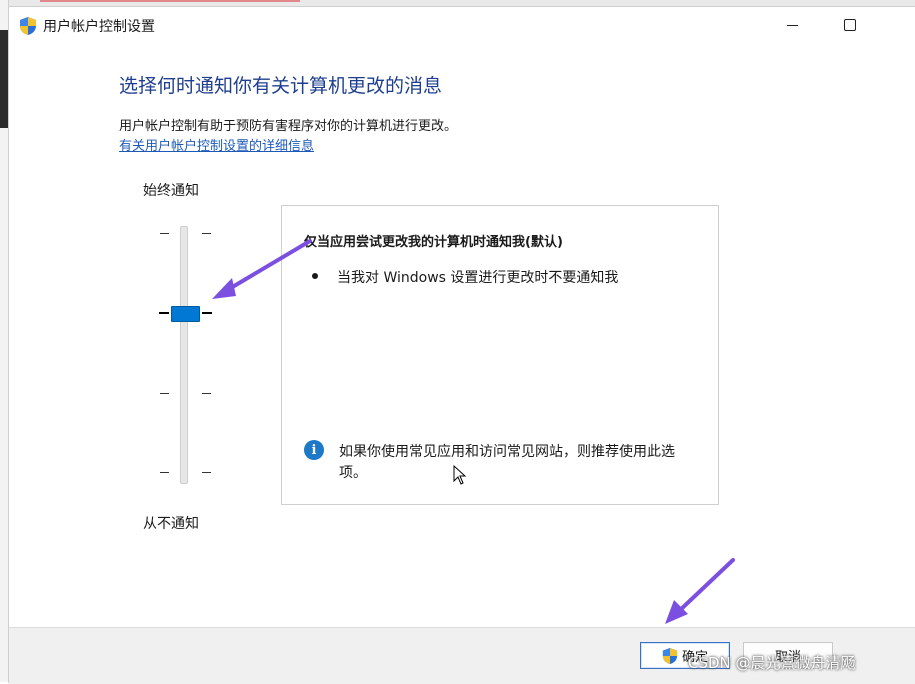  I want to click on minimize-icon, so click(792, 25).